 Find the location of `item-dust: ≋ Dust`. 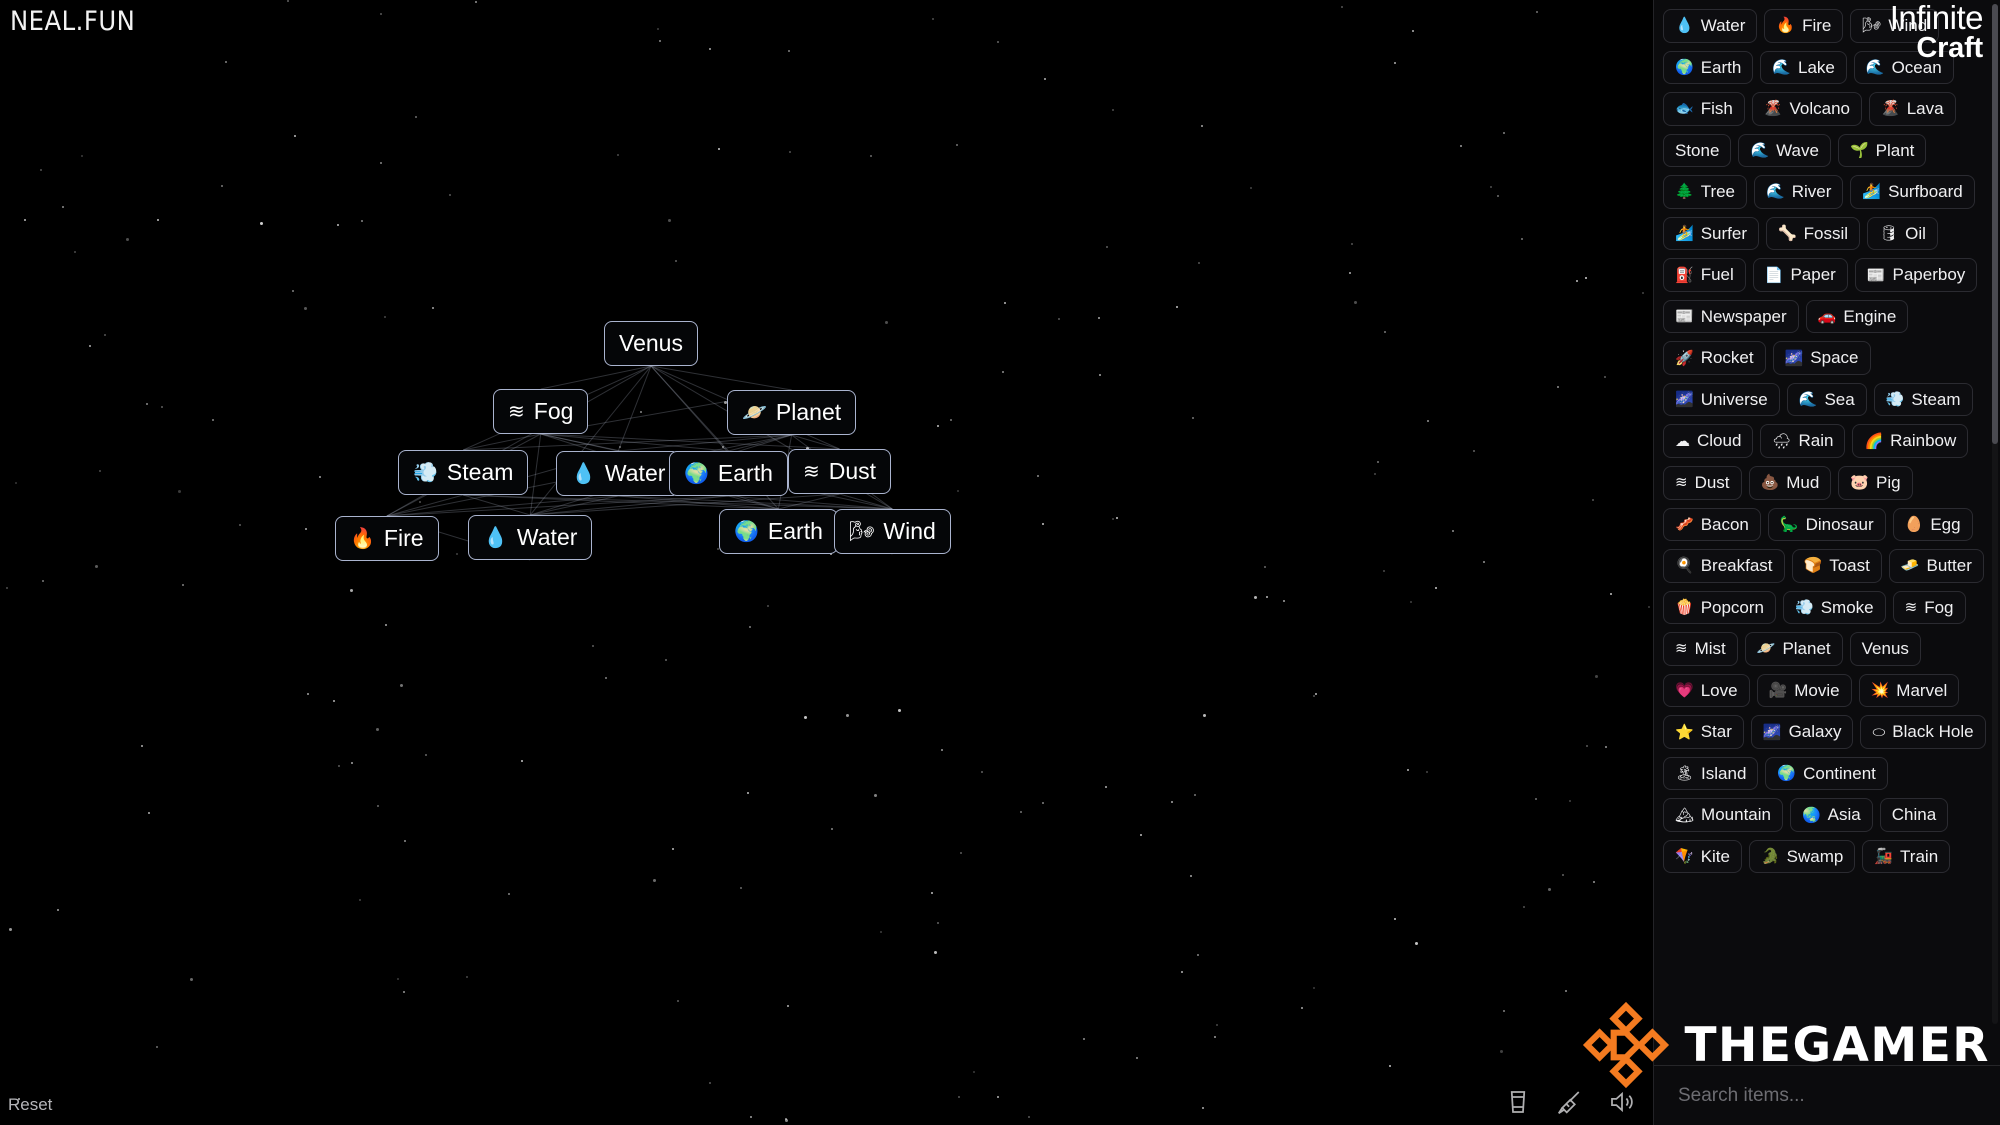

item-dust: ≋ Dust is located at coordinates (1702, 483).